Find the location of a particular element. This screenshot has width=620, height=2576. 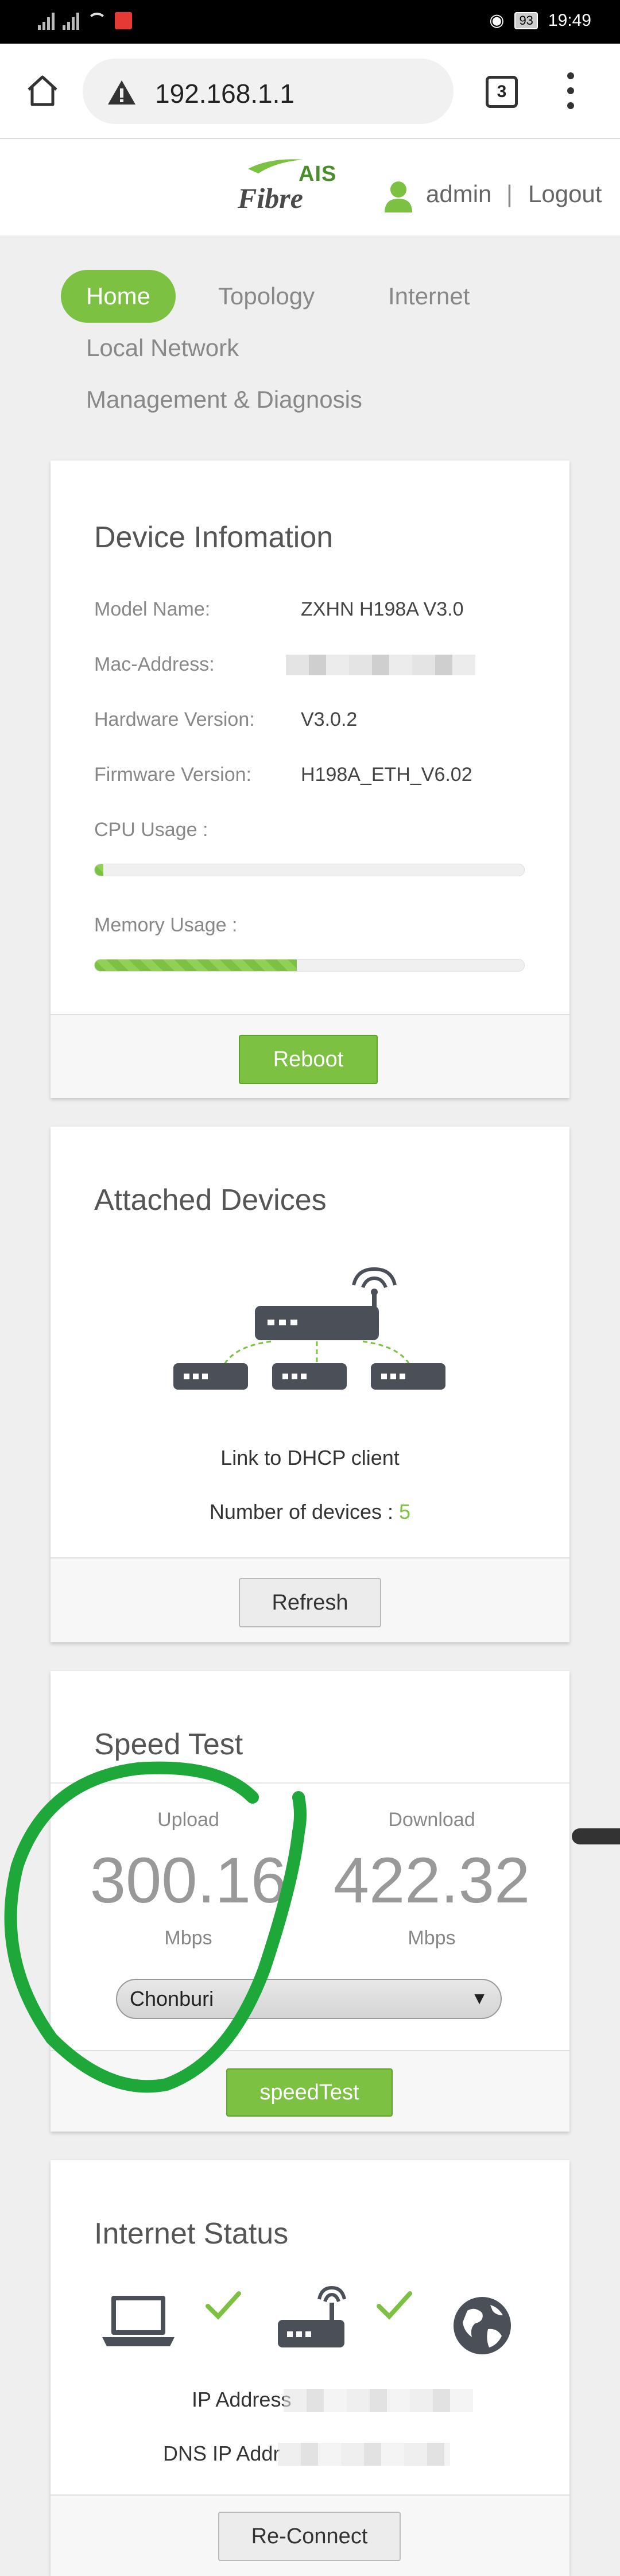

download-value: 422.32 is located at coordinates (431, 1880).